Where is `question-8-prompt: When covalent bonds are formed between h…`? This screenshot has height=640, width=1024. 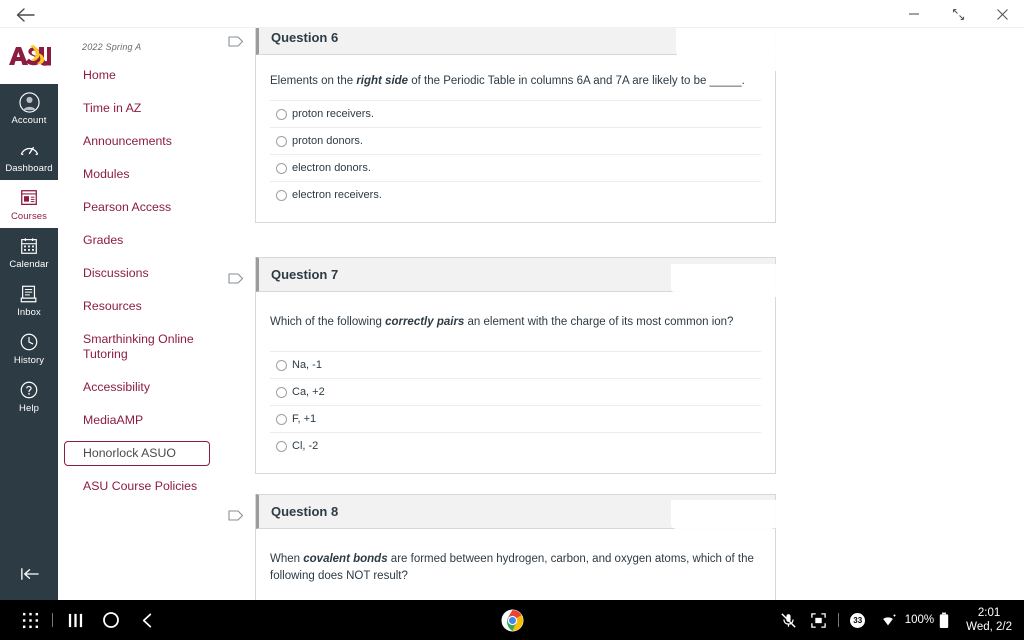 question-8-prompt: When covalent bonds are formed between h… is located at coordinates (515, 568).